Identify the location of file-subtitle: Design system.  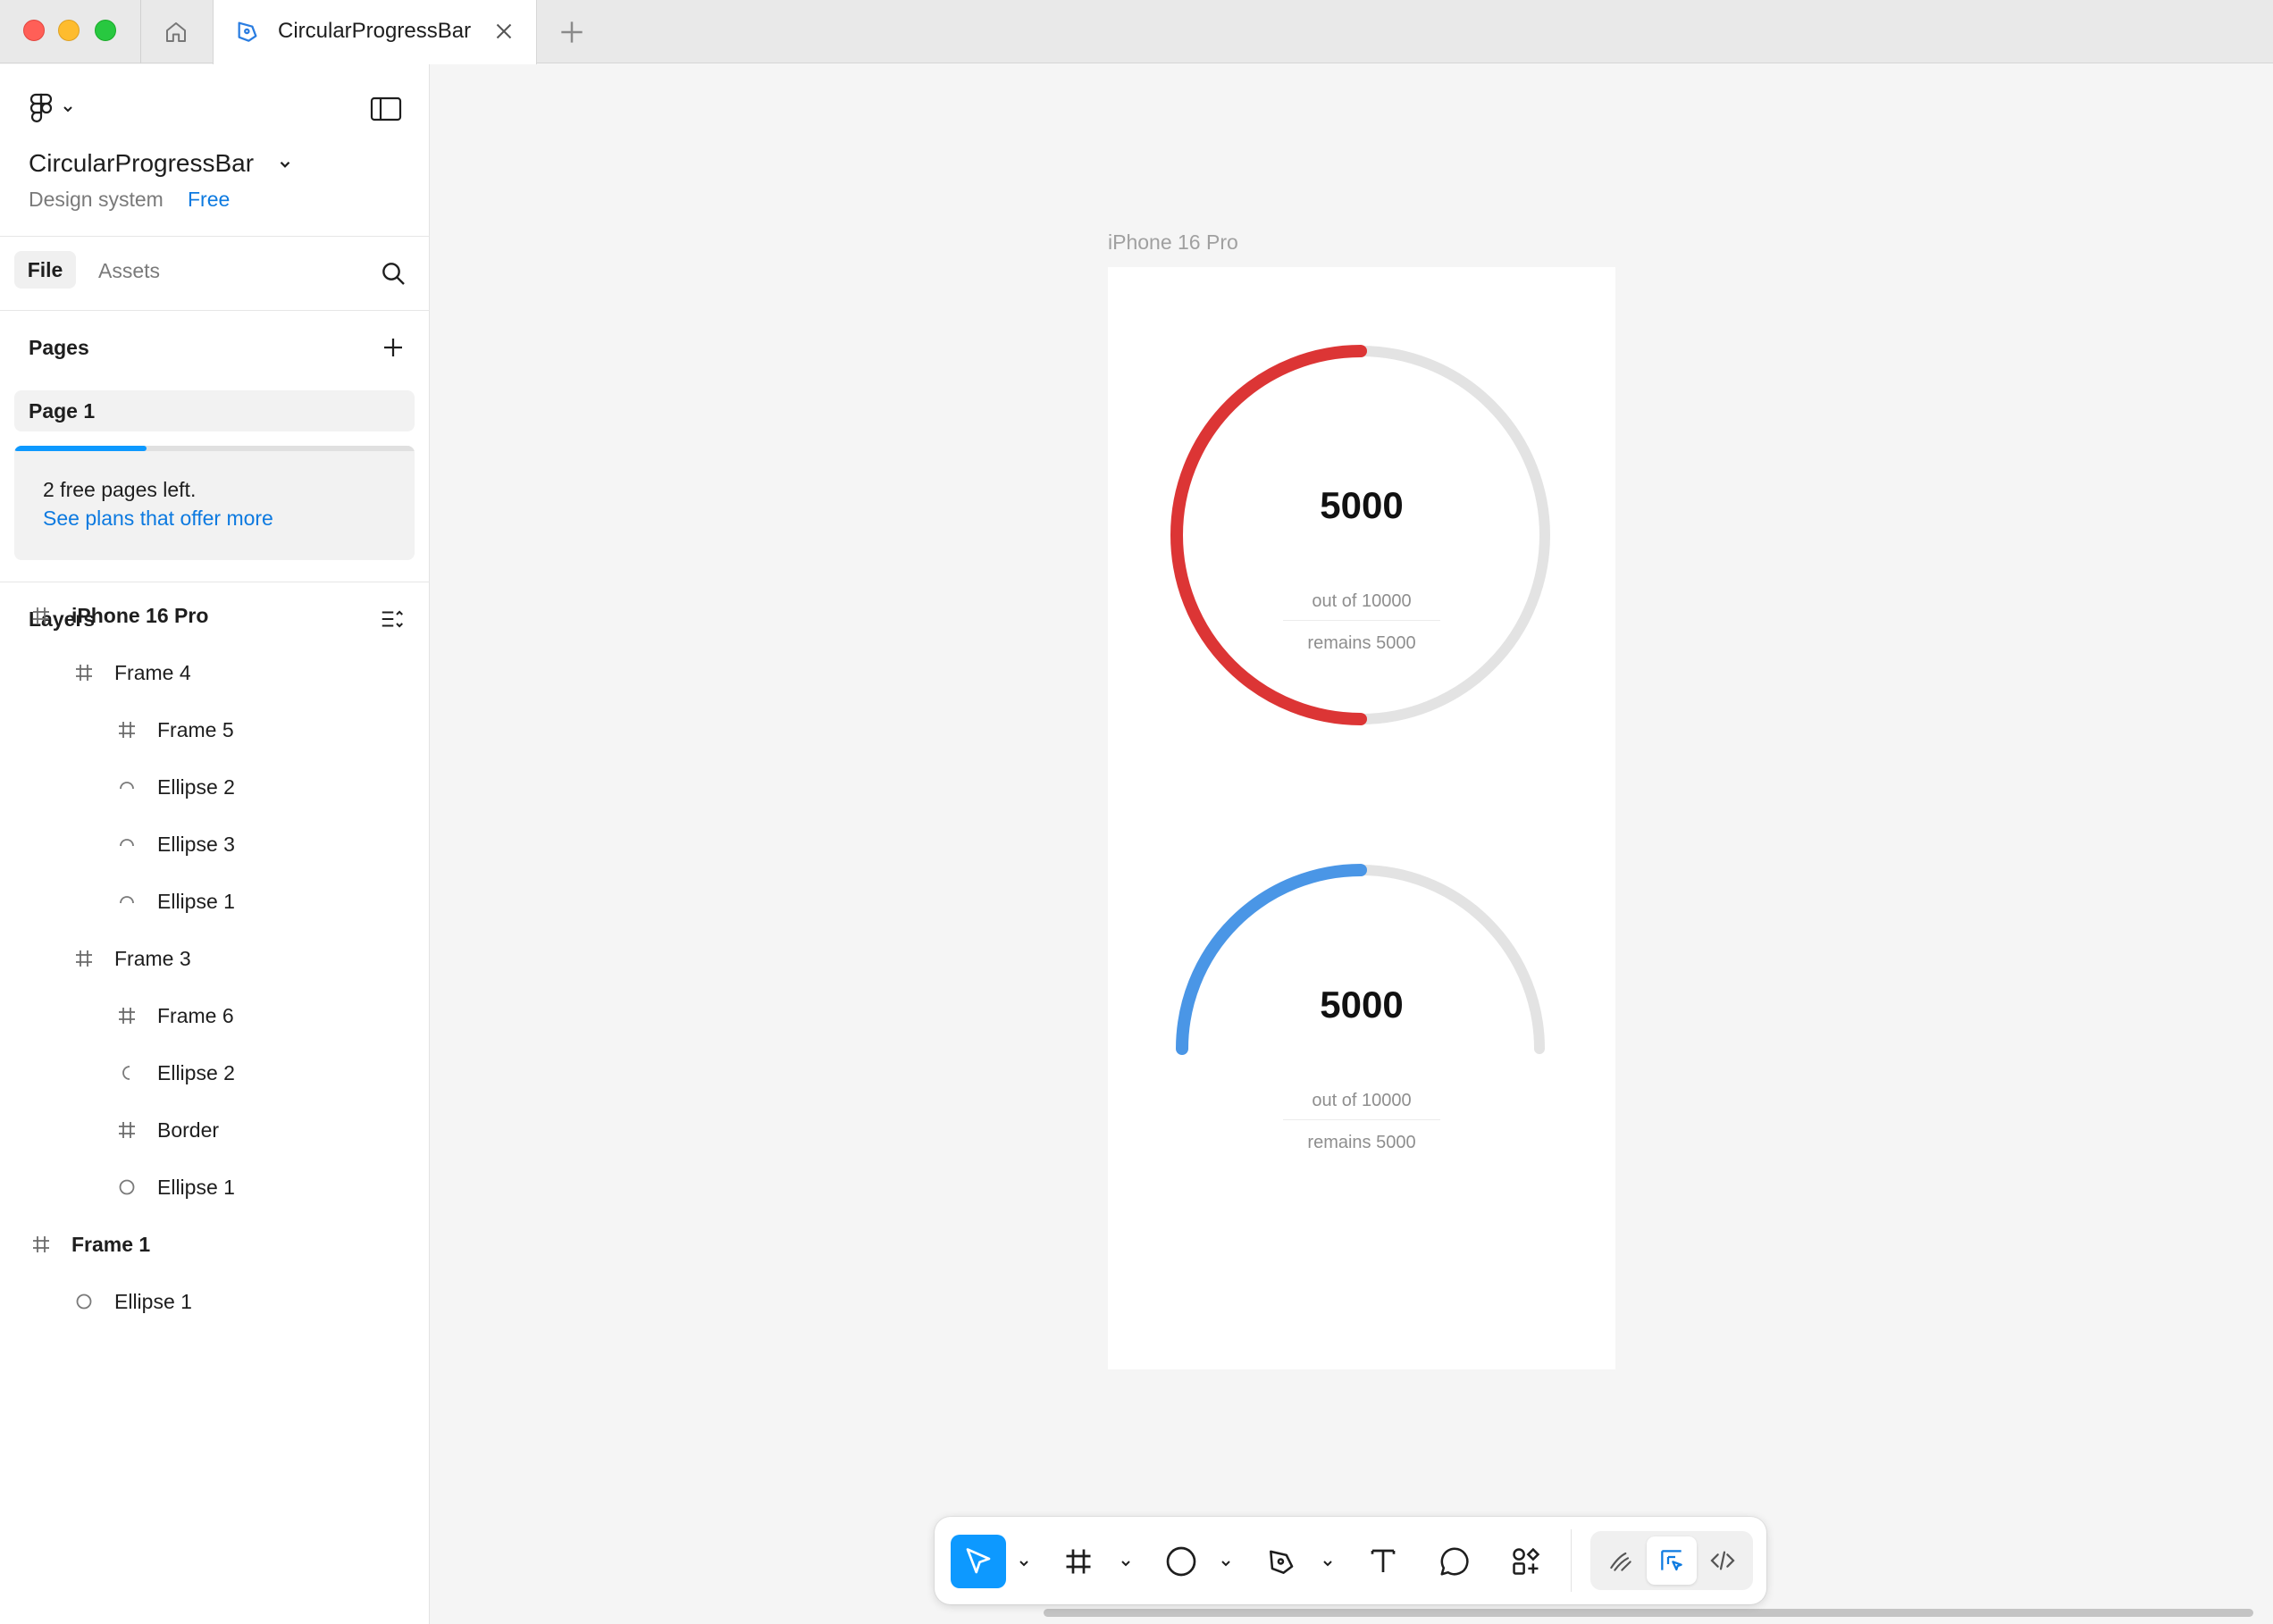
(97, 199).